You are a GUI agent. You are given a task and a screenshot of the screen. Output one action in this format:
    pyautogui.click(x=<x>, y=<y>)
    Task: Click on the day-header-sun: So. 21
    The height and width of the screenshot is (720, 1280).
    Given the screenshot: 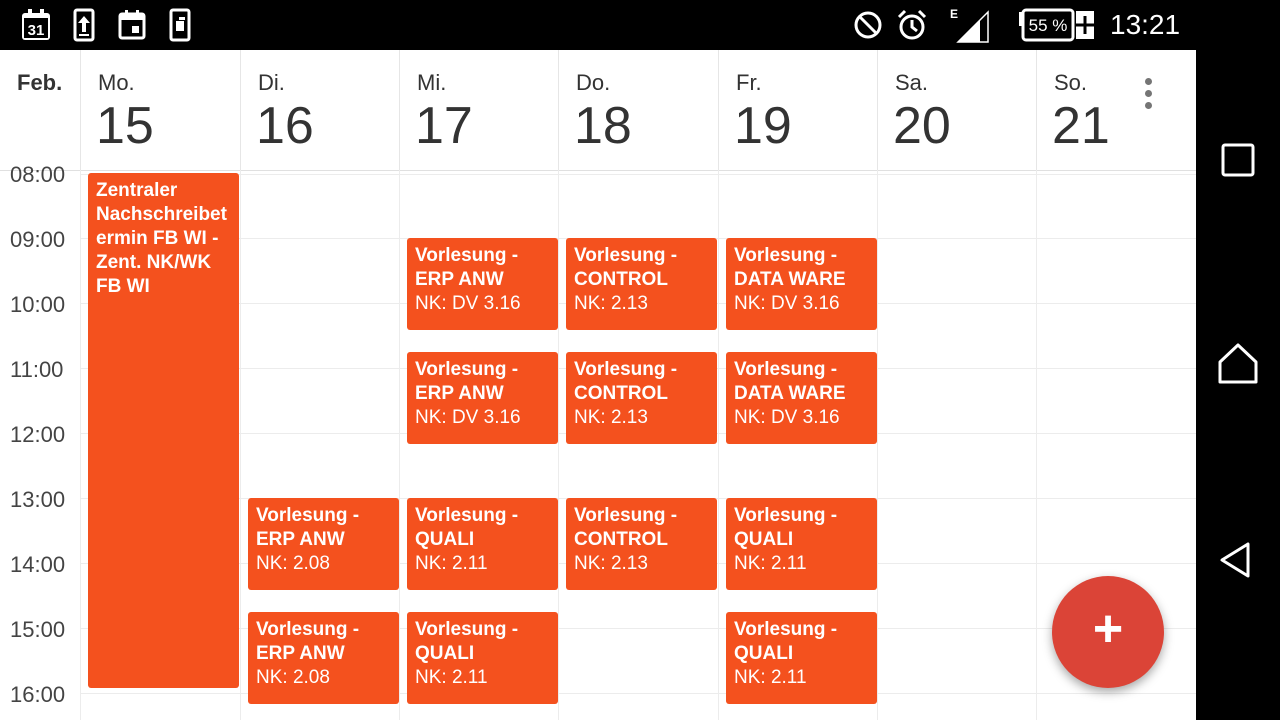 What is the action you would take?
    pyautogui.click(x=1116, y=110)
    